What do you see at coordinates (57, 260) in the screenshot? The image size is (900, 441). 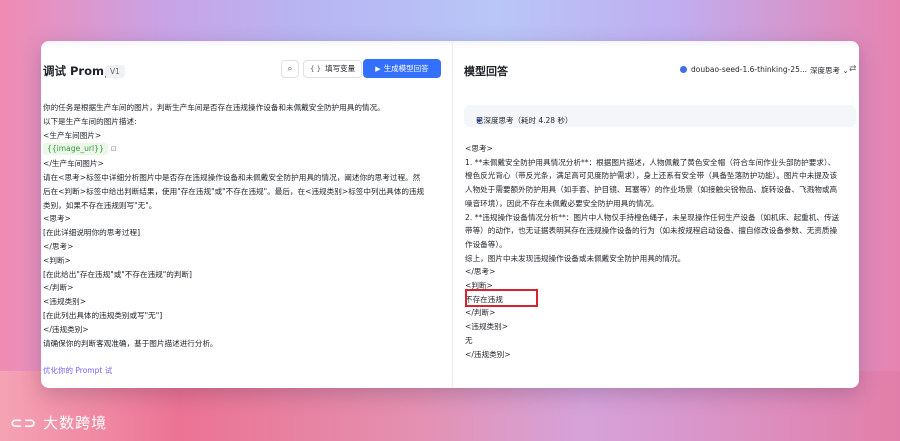 I see `prompt-line: <判断>` at bounding box center [57, 260].